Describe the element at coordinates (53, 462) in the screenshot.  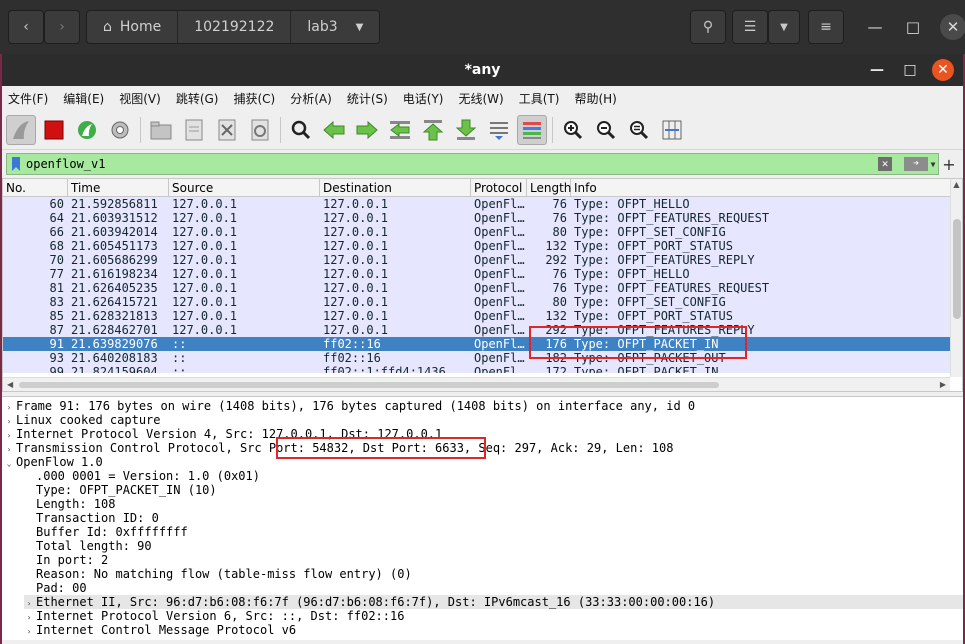
I see `detail-tree-item: ⌄ OpenFlow 1.0` at that location.